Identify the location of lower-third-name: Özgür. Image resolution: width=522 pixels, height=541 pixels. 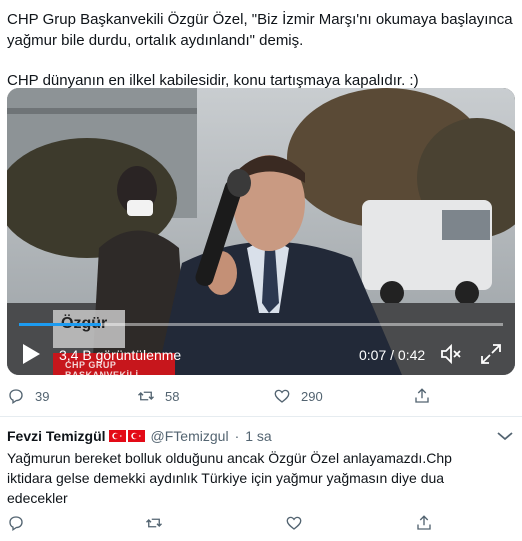
(89, 329).